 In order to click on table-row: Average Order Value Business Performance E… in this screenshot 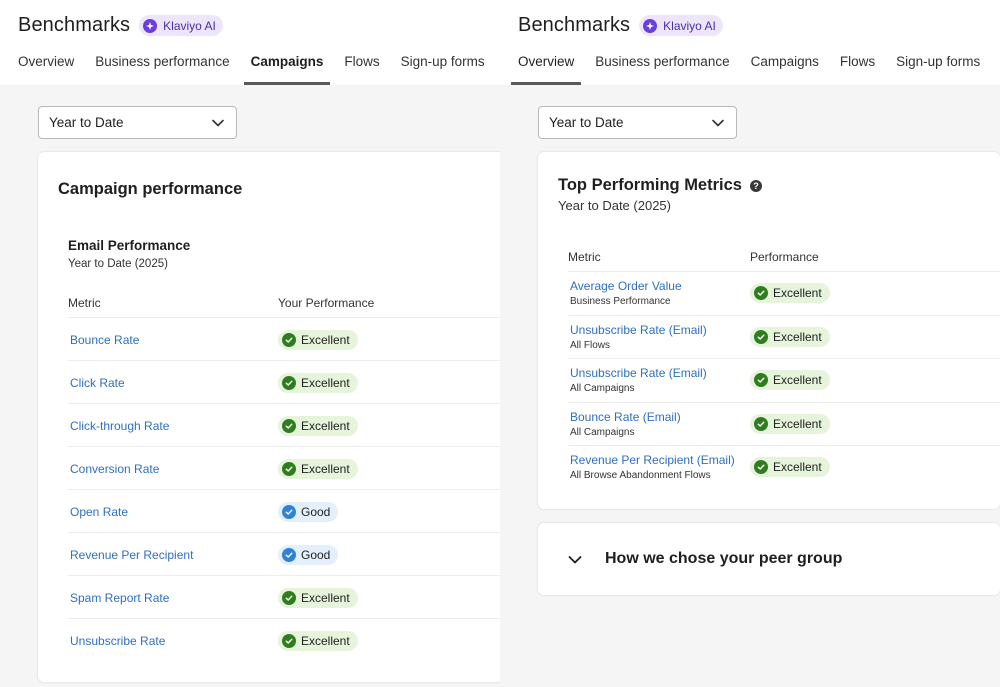, I will do `click(784, 293)`.